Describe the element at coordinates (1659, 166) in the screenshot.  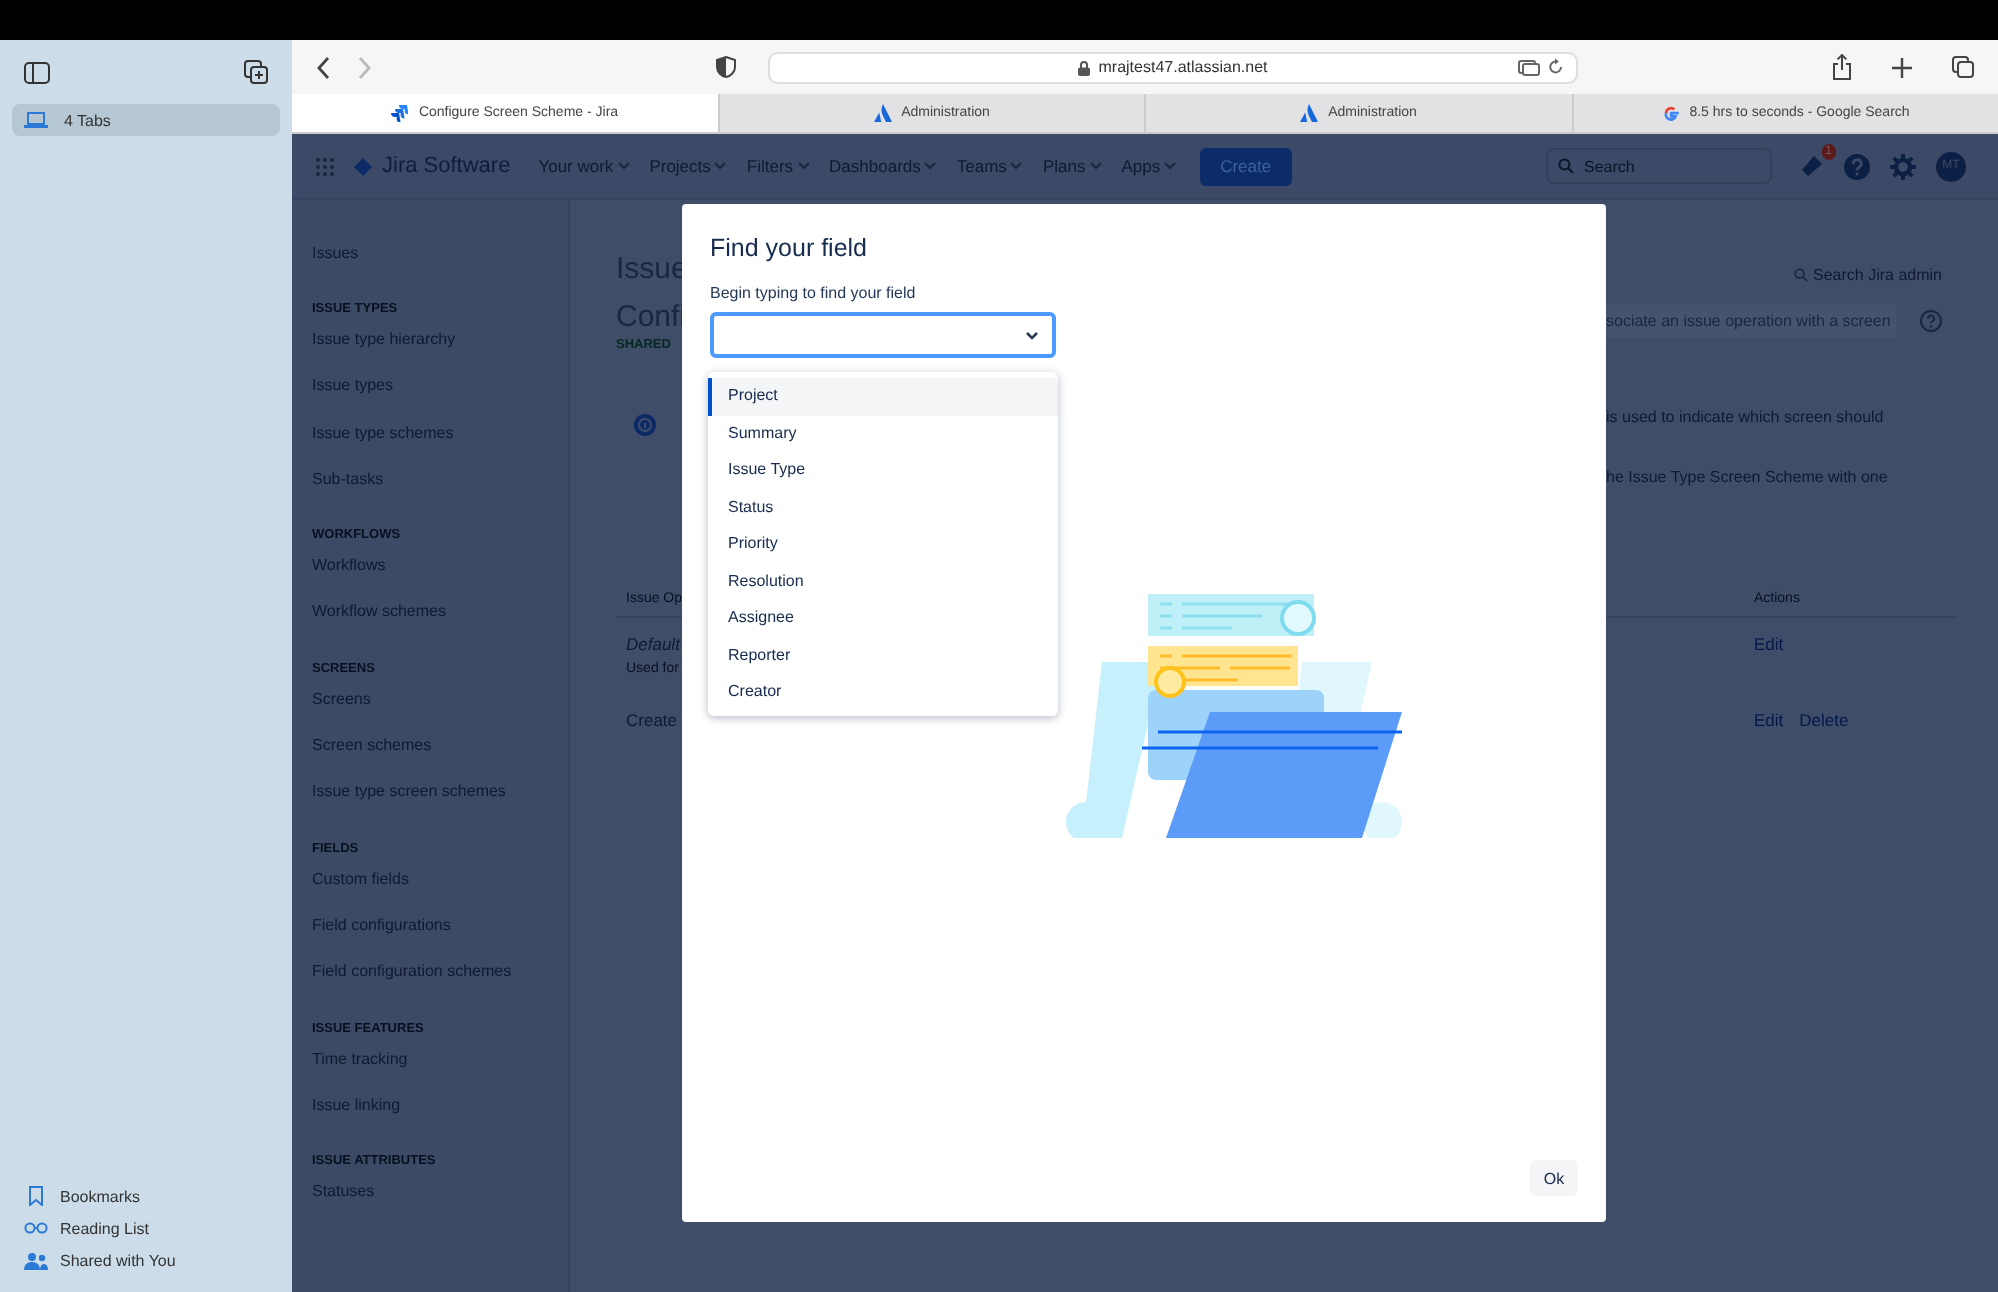
I see `search-field: Search` at that location.